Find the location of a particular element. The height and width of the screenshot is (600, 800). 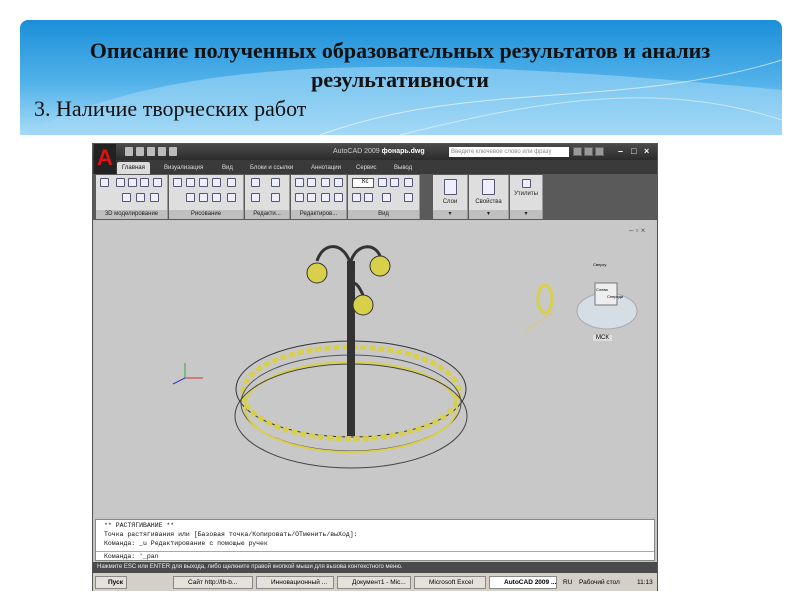

union-icon is located at coordinates (144, 182).